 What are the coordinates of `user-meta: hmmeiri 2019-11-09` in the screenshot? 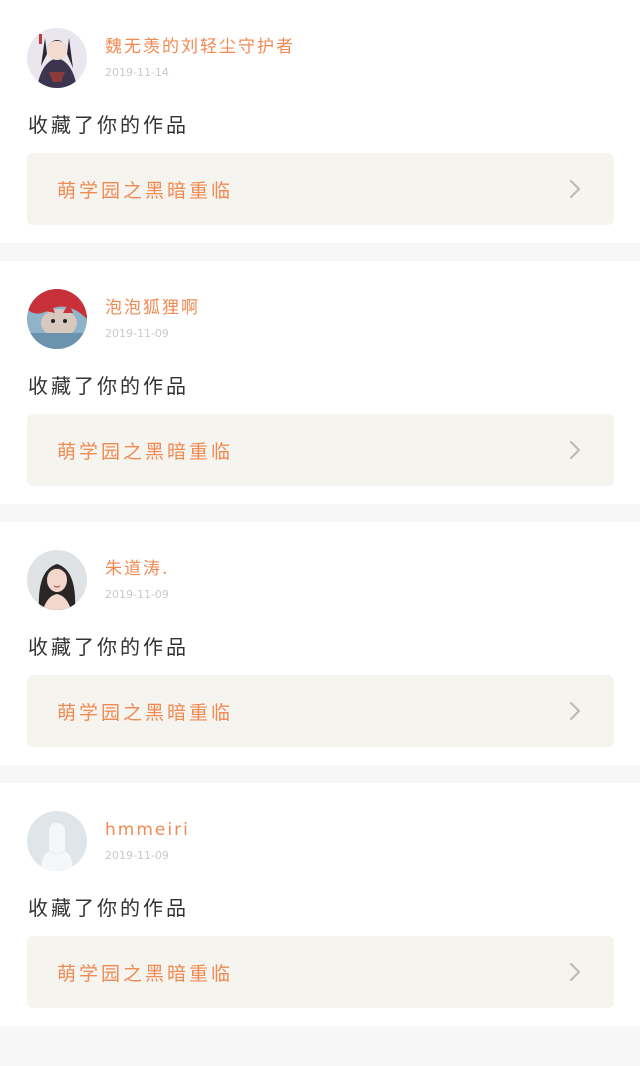 It's located at (147, 841).